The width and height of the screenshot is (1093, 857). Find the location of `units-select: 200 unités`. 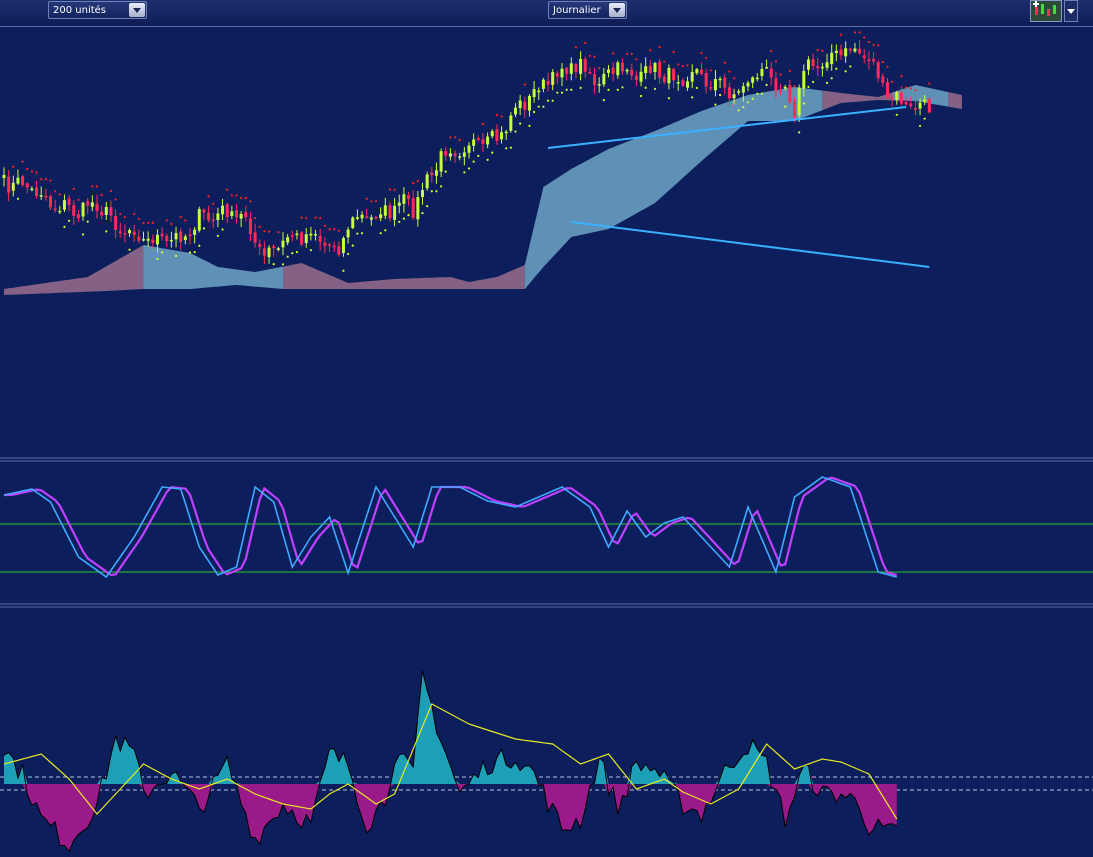

units-select: 200 unités is located at coordinates (97, 10).